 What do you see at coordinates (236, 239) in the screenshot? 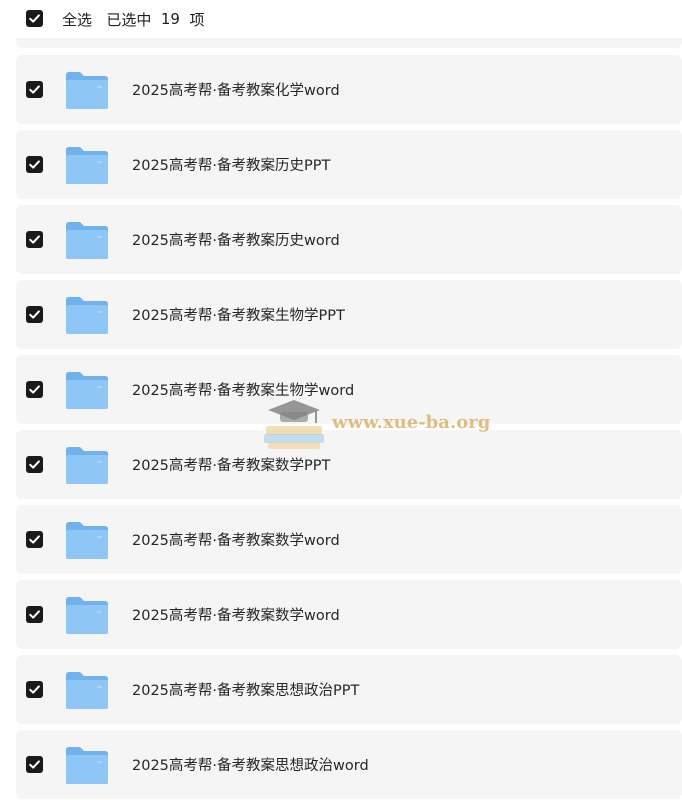
I see `file-name: 2025高考帮·备考教案历史word` at bounding box center [236, 239].